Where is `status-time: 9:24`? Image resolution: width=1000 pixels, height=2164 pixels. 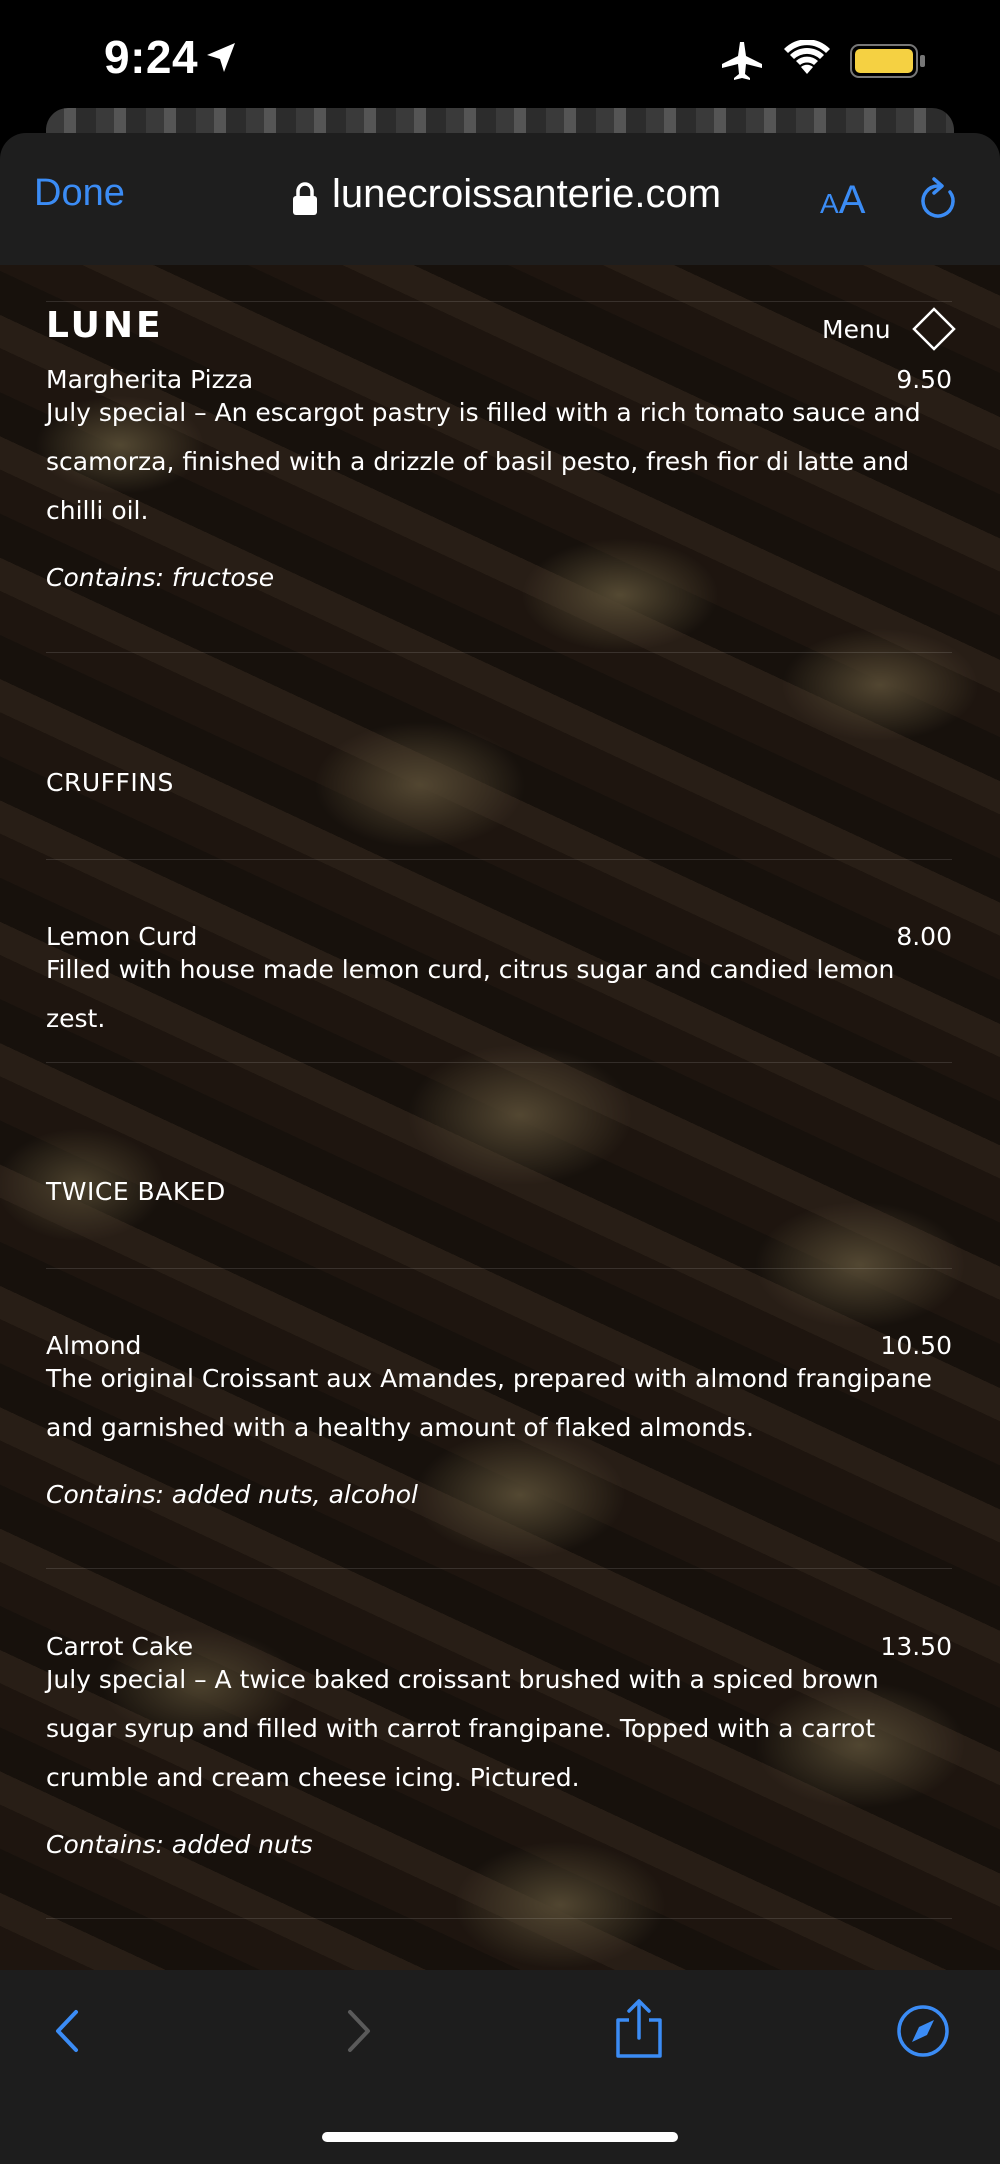
status-time: 9:24 is located at coordinates (151, 57).